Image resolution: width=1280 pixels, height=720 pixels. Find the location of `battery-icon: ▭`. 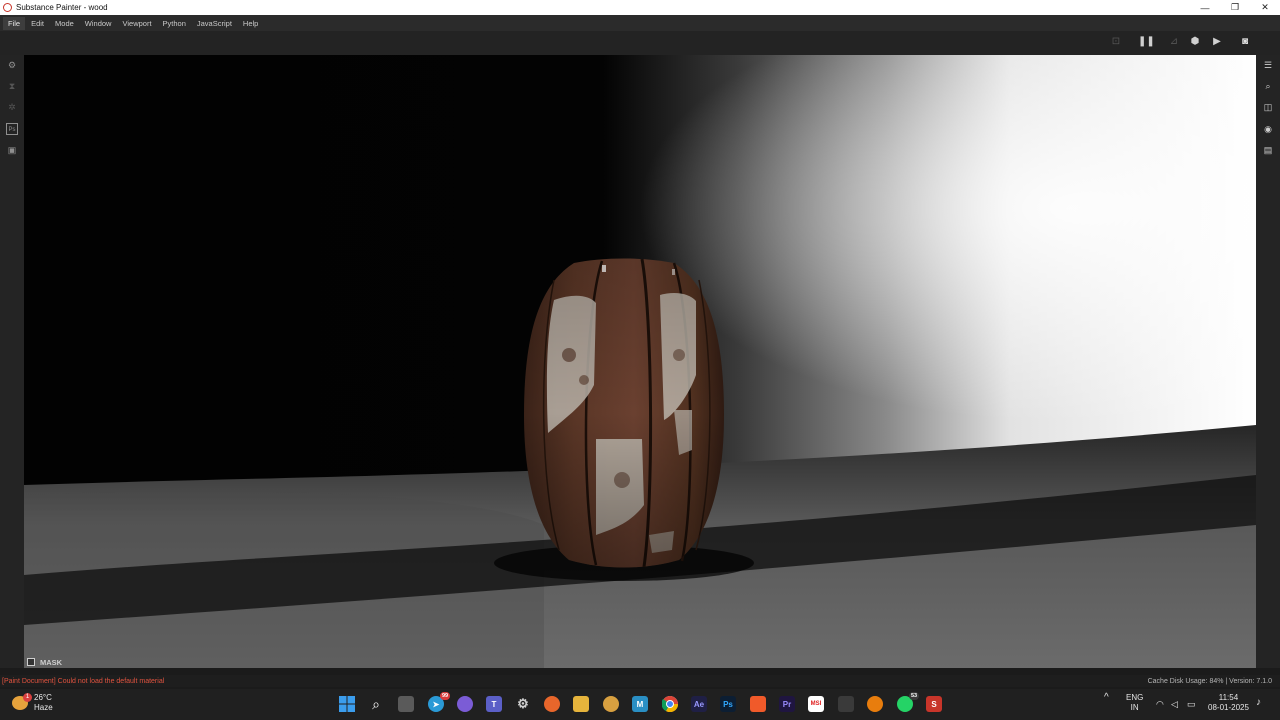

battery-icon: ▭ is located at coordinates (1191, 704).